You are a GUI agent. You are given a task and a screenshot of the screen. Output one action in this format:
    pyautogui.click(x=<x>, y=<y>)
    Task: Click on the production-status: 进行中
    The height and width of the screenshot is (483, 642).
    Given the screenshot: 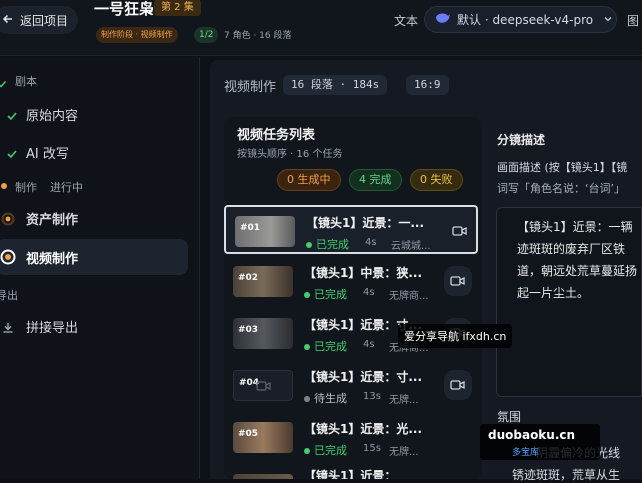 What is the action you would take?
    pyautogui.click(x=66, y=187)
    